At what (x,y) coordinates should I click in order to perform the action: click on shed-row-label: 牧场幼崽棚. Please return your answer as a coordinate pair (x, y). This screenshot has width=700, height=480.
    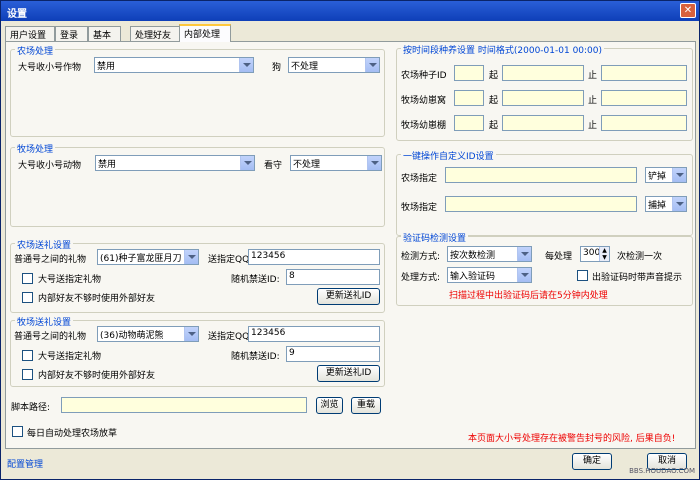
    Looking at the image, I should click on (424, 126).